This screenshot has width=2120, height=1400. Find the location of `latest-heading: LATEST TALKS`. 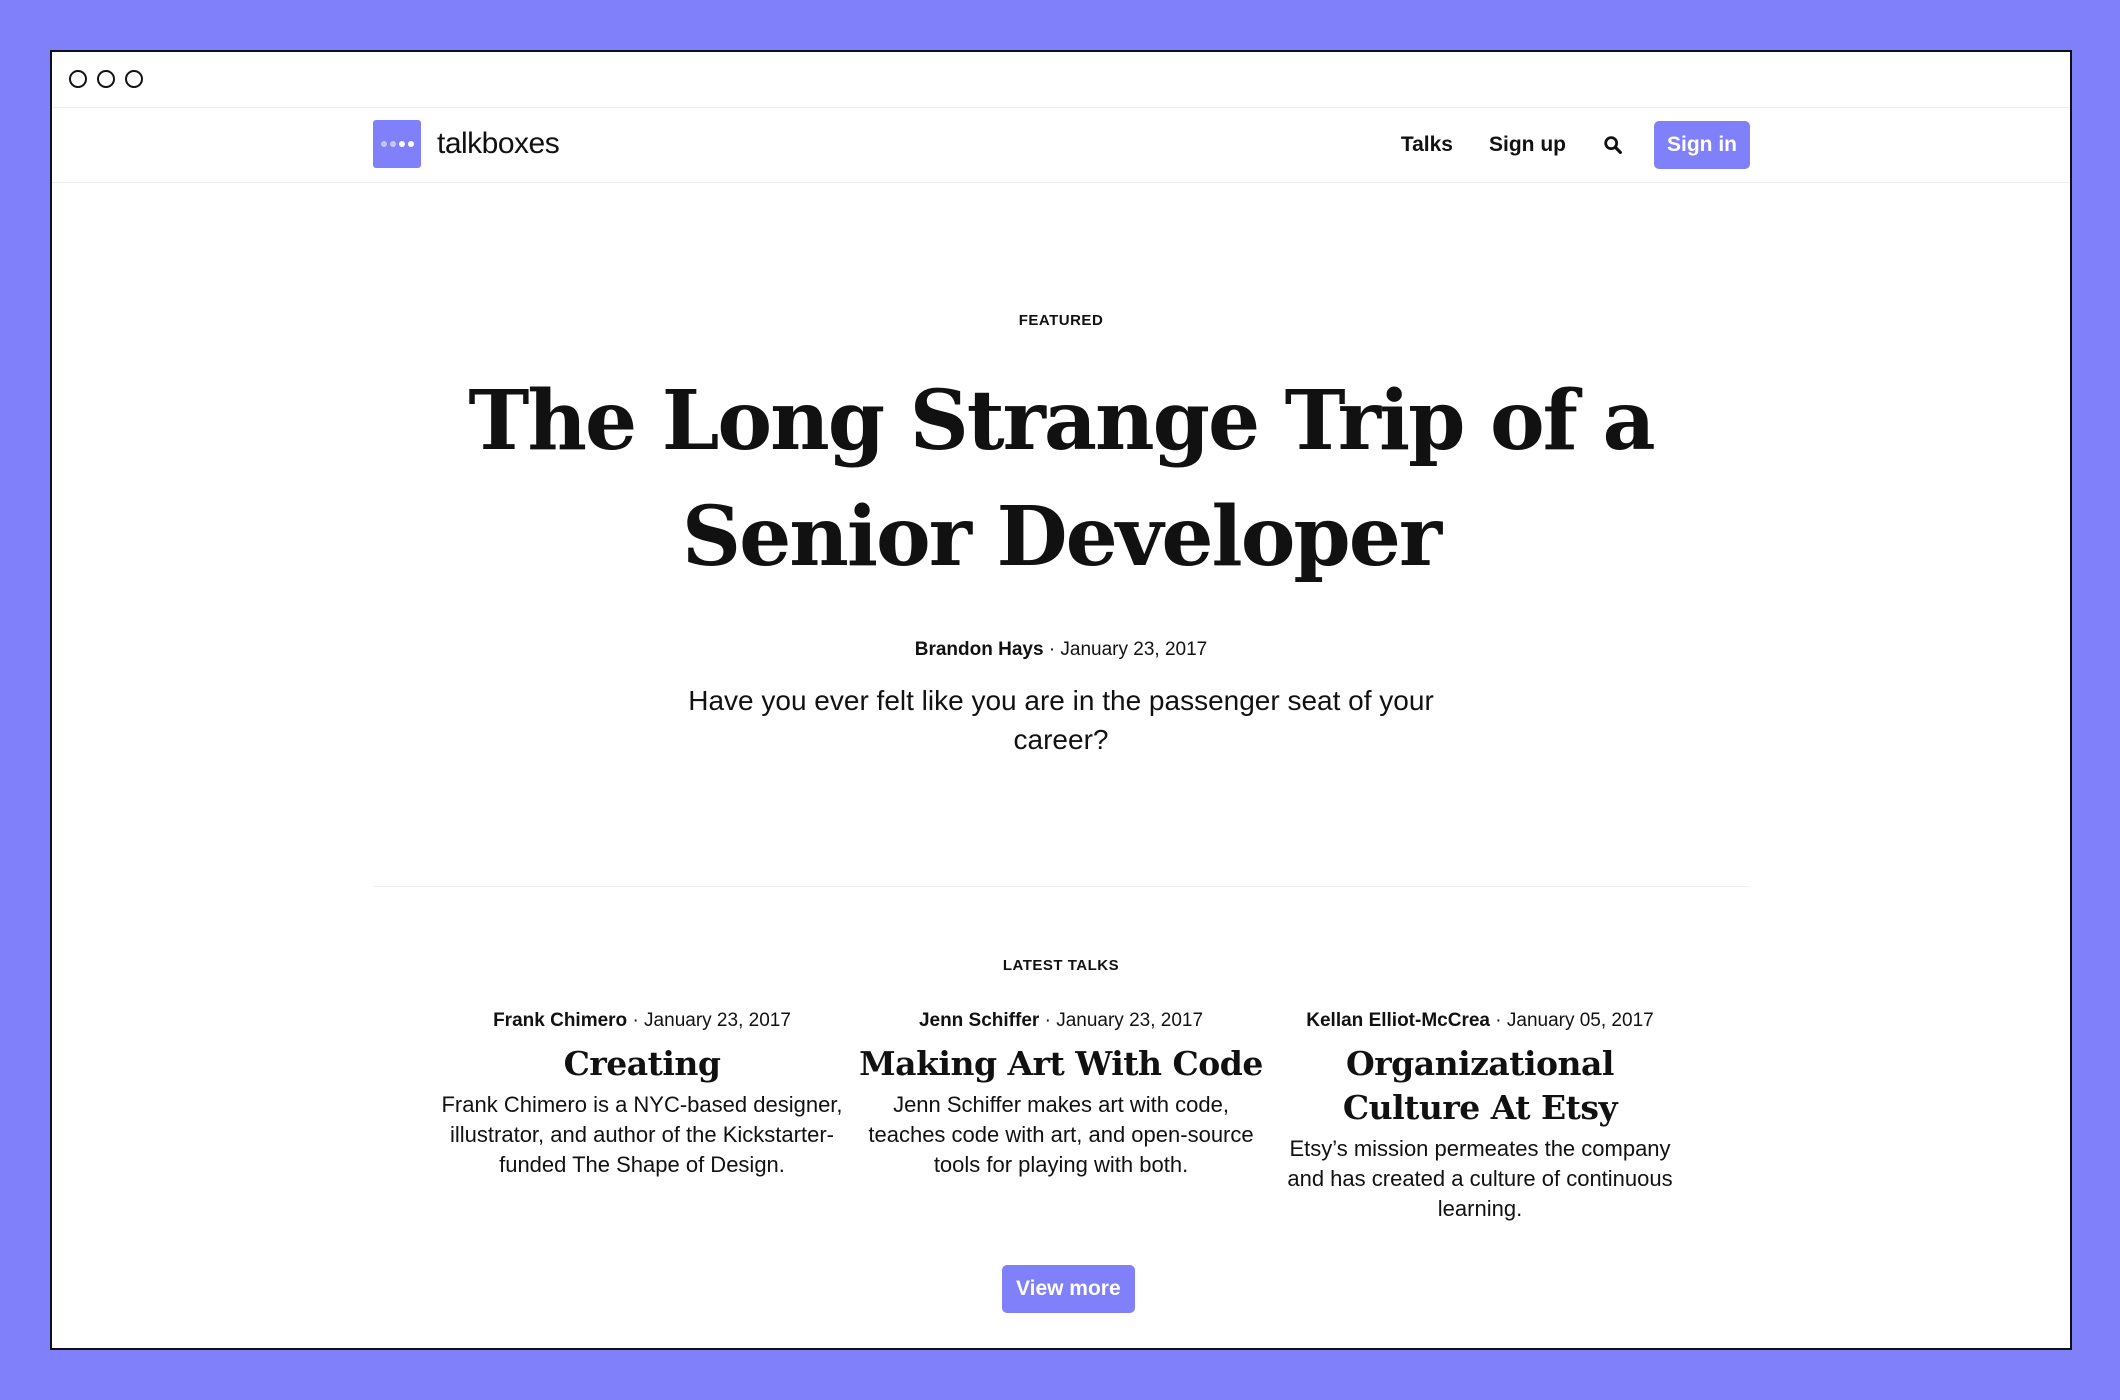

latest-heading: LATEST TALKS is located at coordinates (1061, 965).